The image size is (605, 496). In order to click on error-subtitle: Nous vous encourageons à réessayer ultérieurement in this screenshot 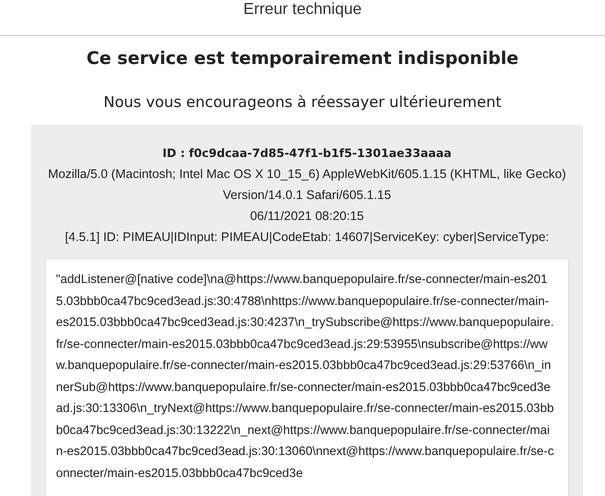, I will do `click(302, 102)`.